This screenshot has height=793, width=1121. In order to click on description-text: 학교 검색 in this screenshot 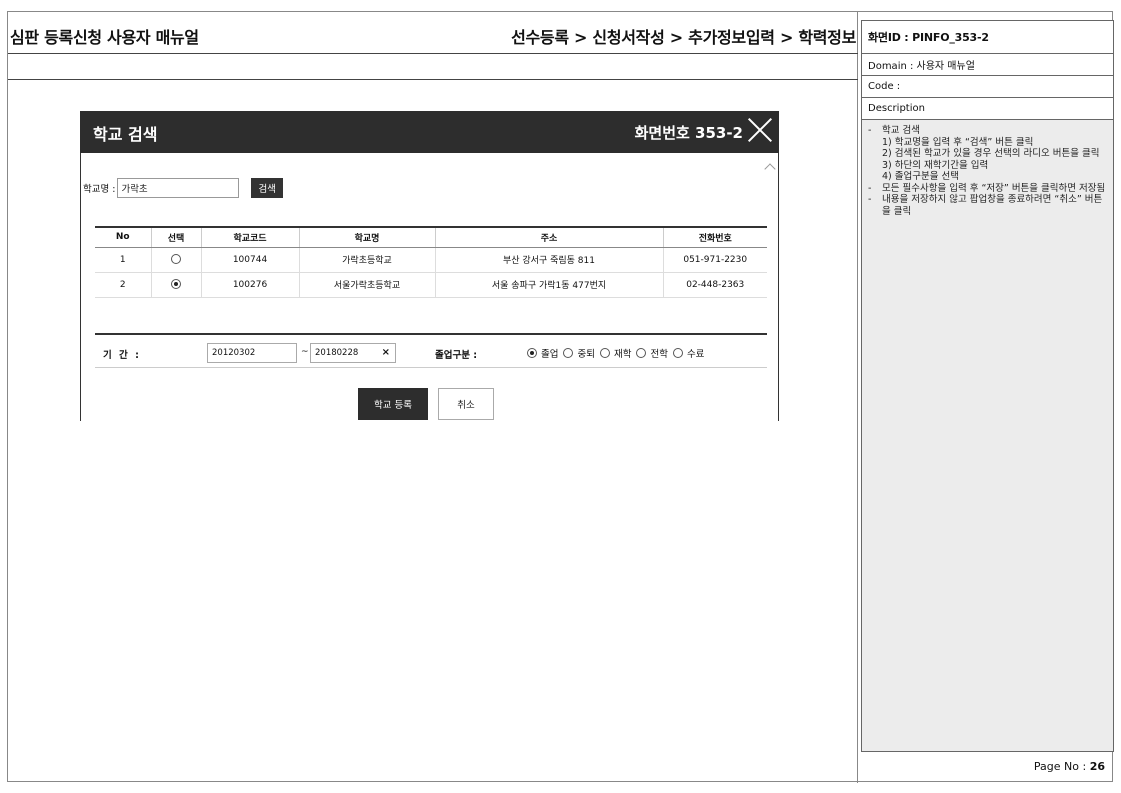, I will do `click(901, 130)`.